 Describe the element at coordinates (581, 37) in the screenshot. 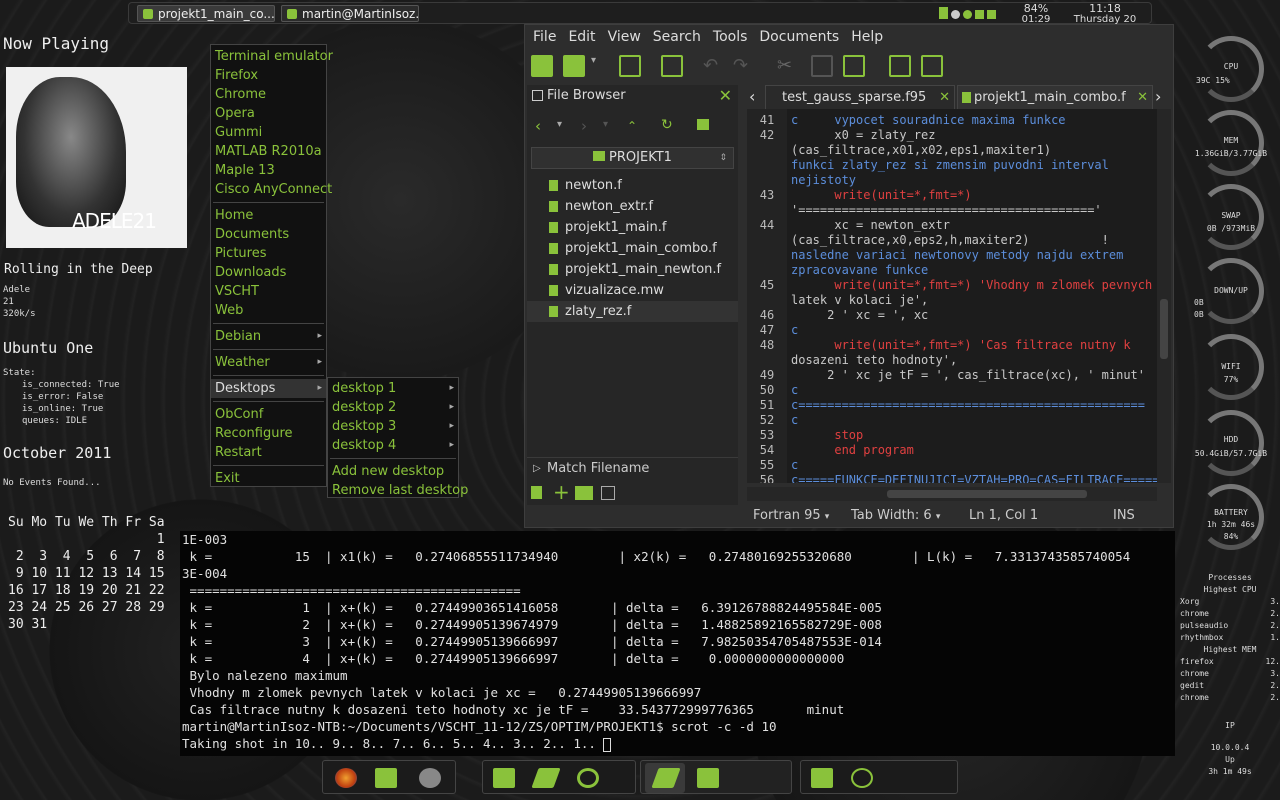

I see `menu-edit: Edit` at that location.